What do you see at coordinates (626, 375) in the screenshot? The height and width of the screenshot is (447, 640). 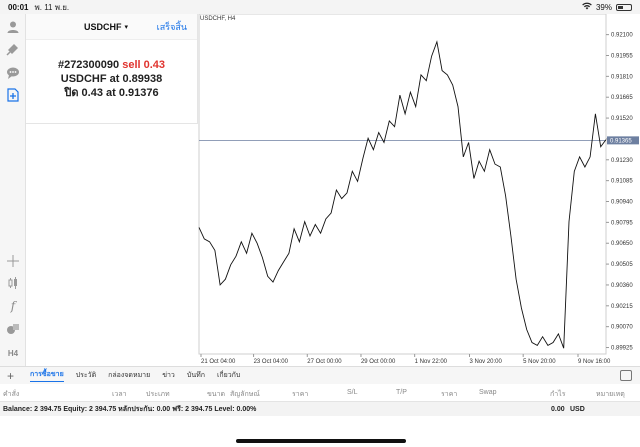 I see `layout-icon` at bounding box center [626, 375].